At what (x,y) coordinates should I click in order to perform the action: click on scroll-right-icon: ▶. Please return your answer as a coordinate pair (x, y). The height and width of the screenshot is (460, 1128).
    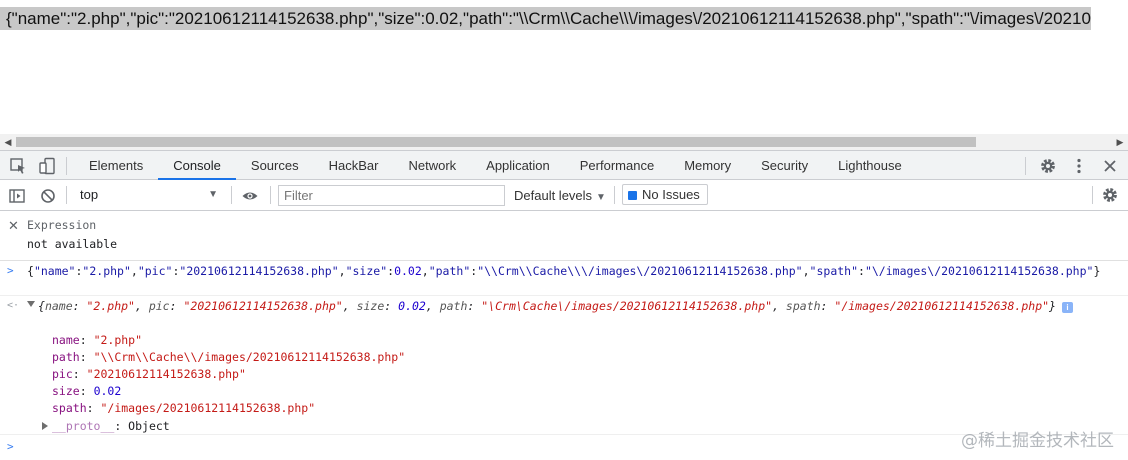
    Looking at the image, I should click on (1120, 142).